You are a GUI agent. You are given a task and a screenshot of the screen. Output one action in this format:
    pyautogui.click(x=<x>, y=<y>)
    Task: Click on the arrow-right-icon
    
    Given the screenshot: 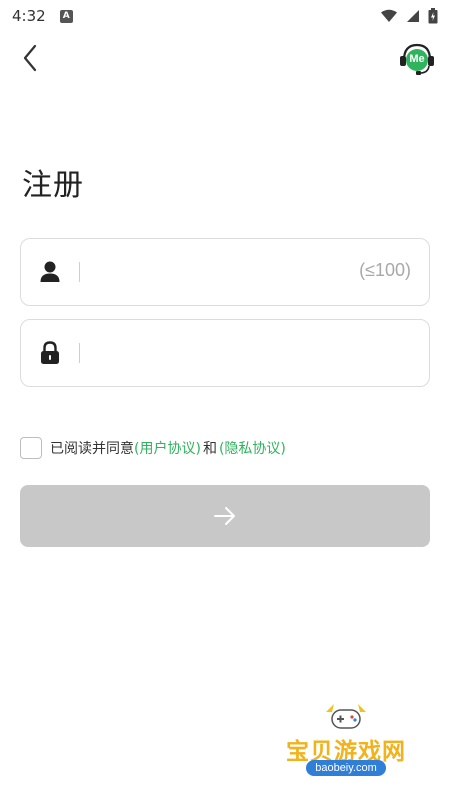 What is the action you would take?
    pyautogui.click(x=224, y=516)
    